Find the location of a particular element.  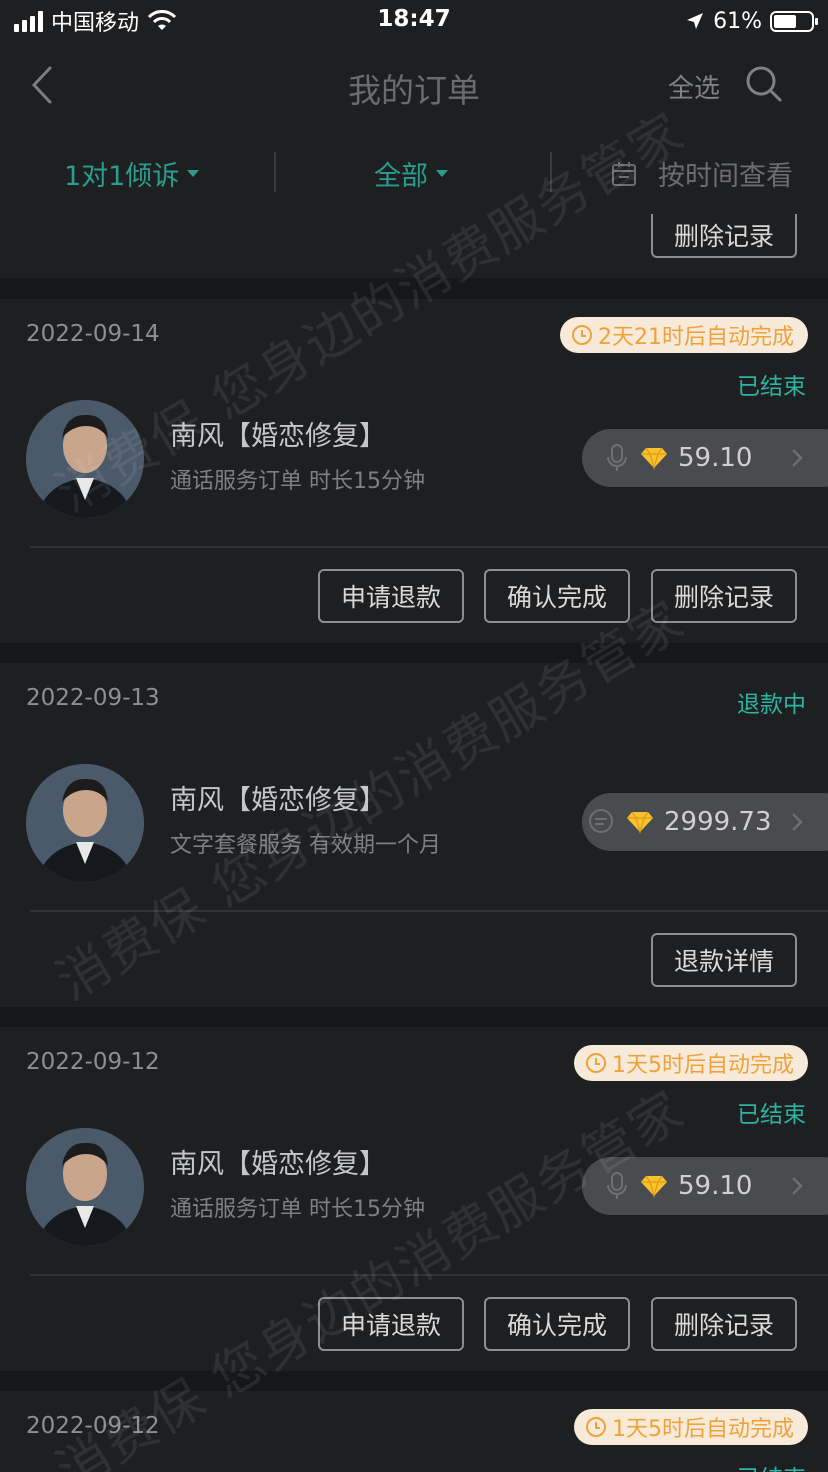

category-filter-label: 1对1倾诉 is located at coordinates (122, 176).